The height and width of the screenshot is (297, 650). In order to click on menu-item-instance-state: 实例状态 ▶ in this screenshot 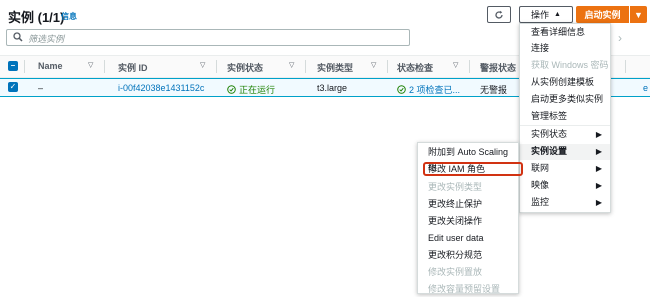, I will do `click(565, 134)`.